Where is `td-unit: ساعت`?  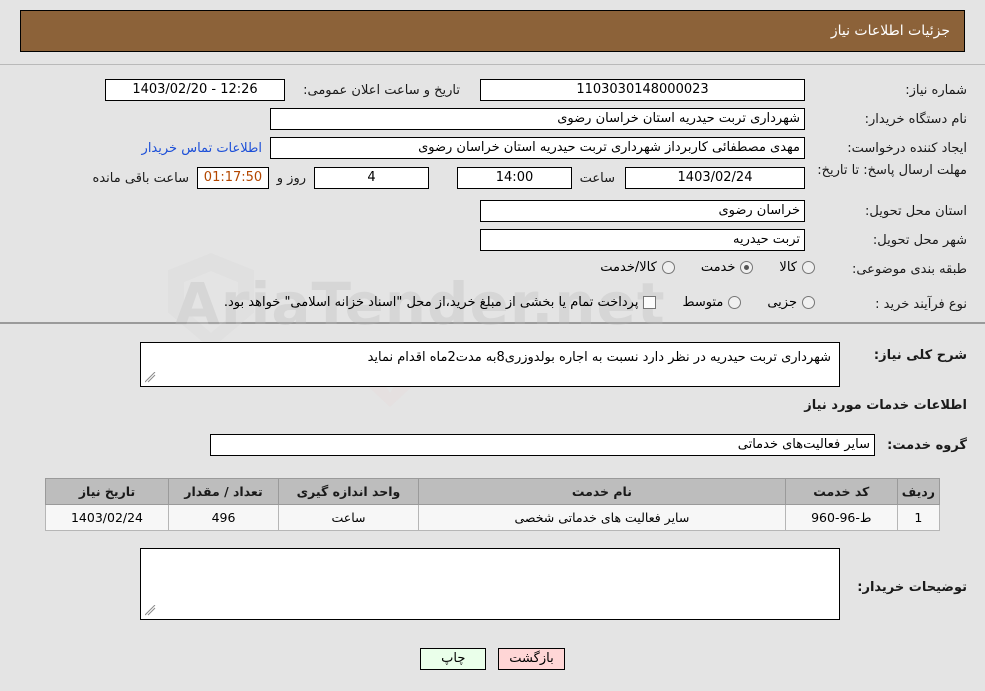
td-unit: ساعت is located at coordinates (348, 517).